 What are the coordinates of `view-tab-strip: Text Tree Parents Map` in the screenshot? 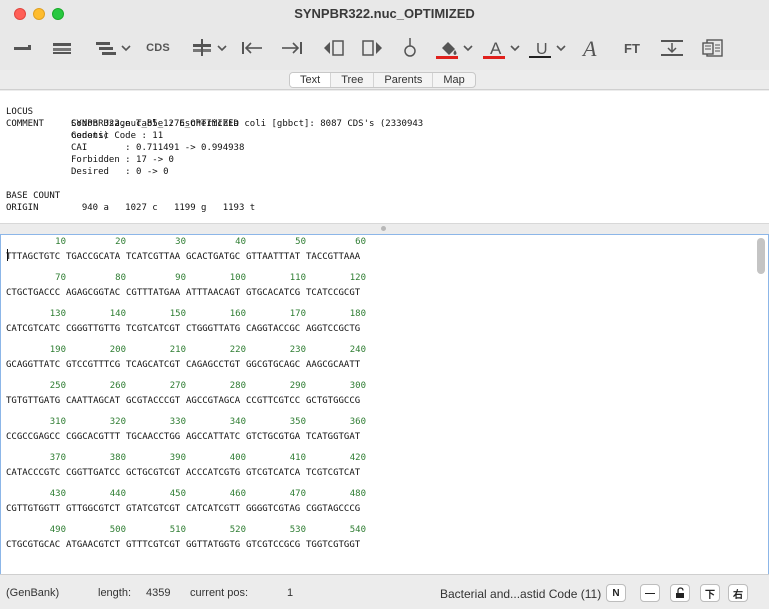 It's located at (384, 80).